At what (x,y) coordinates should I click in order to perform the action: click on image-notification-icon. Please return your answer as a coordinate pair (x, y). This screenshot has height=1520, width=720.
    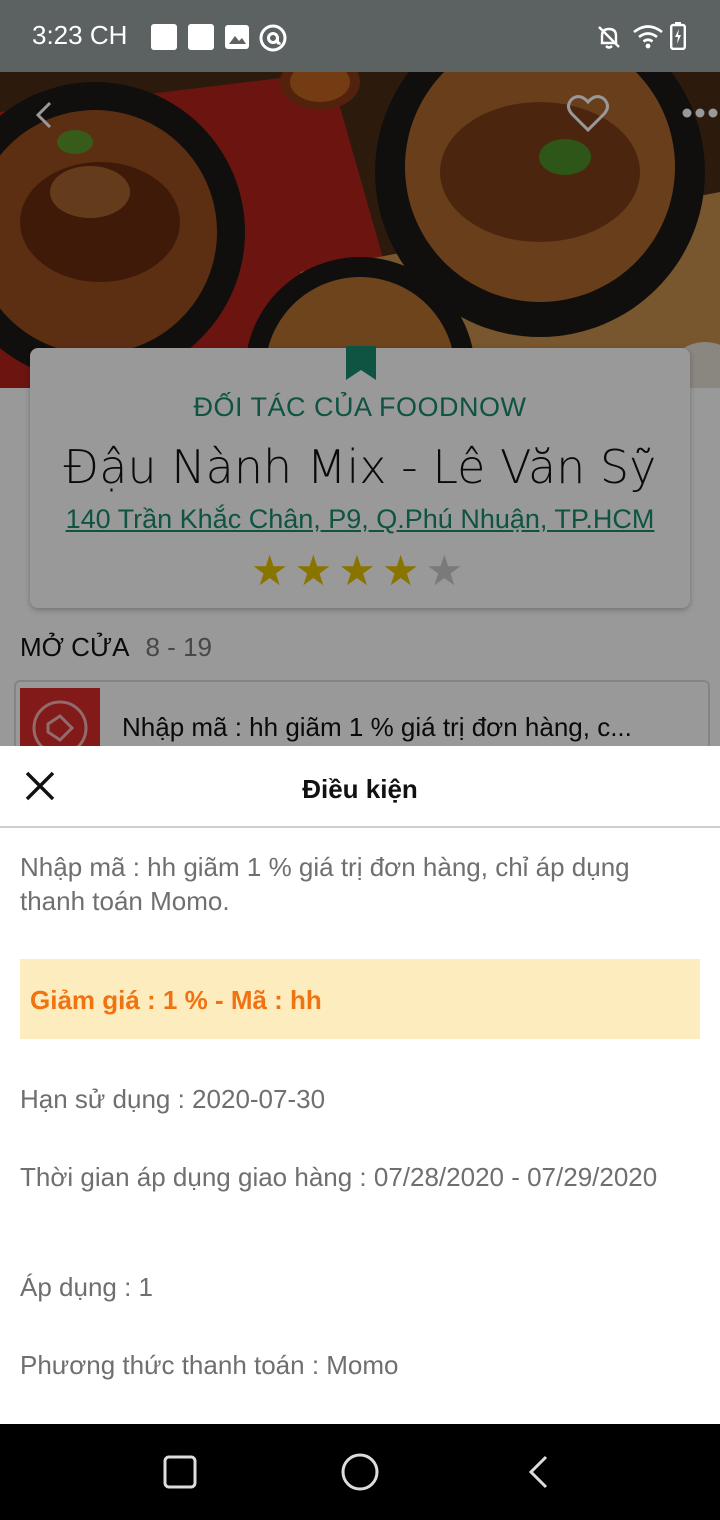
    Looking at the image, I should click on (237, 37).